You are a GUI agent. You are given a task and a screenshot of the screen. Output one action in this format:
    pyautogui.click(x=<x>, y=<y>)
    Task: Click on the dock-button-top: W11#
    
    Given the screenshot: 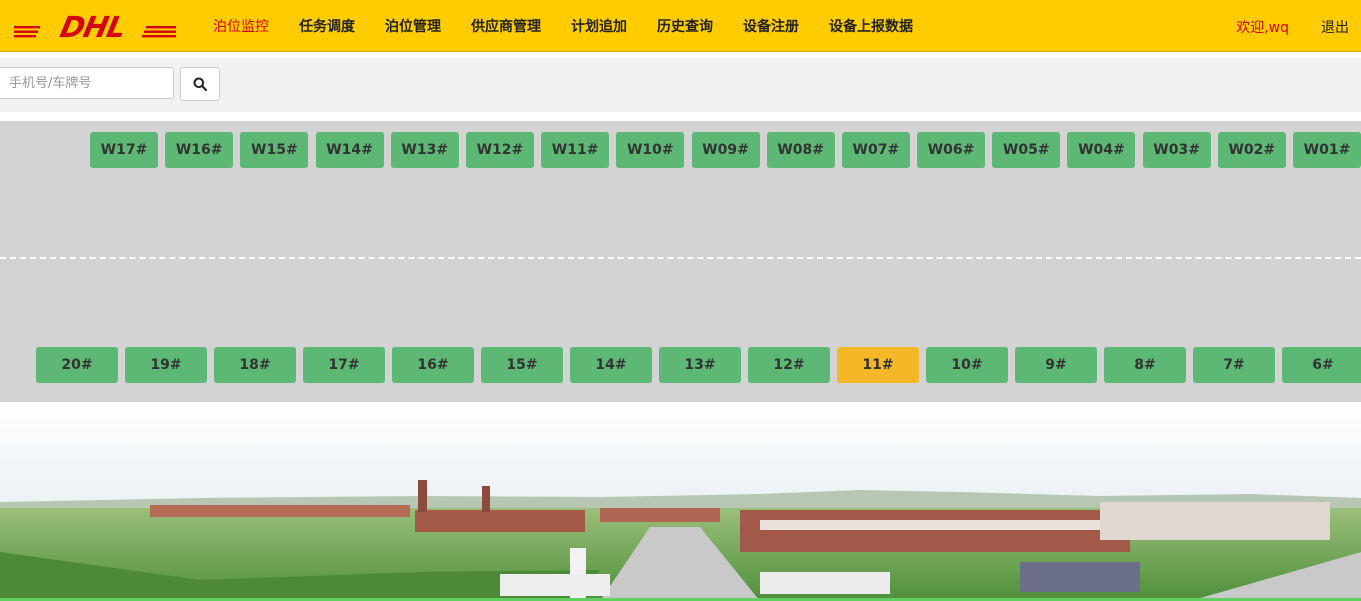 What is the action you would take?
    pyautogui.click(x=575, y=150)
    